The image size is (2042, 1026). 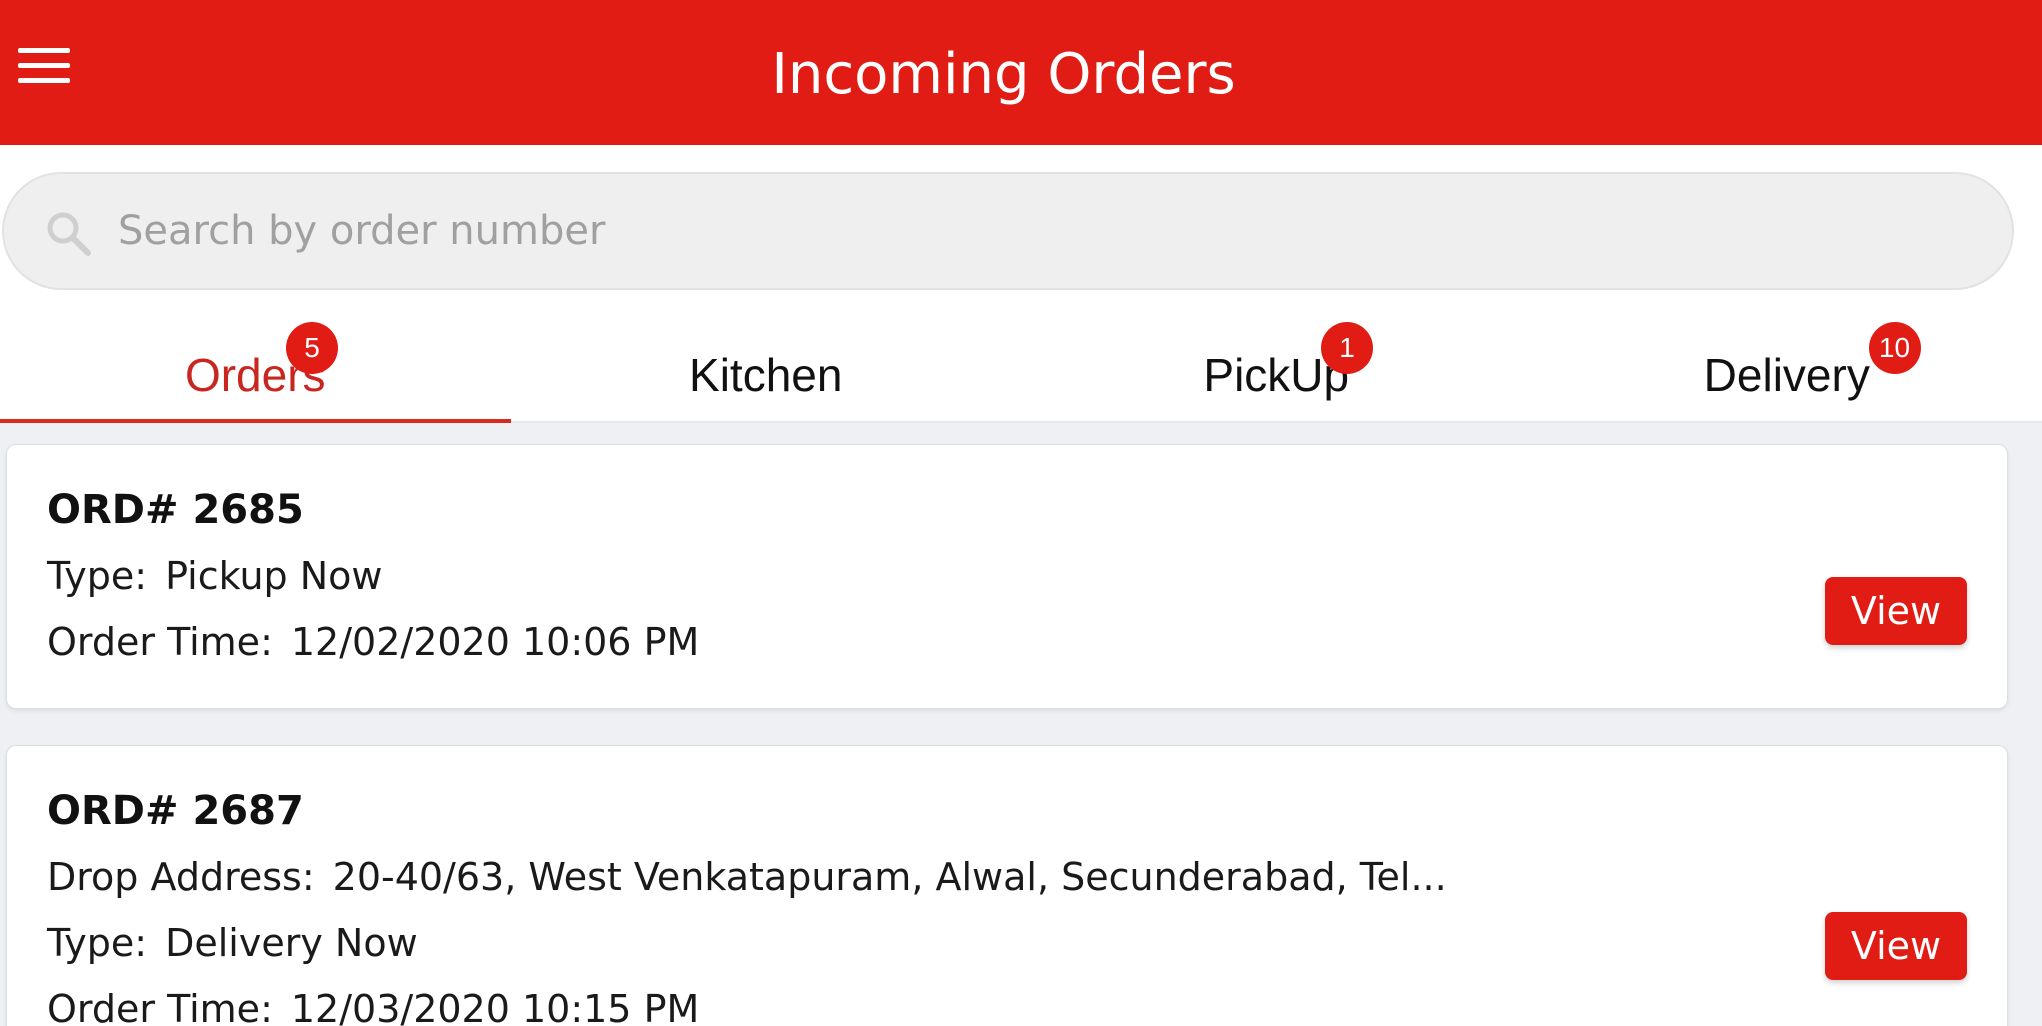 I want to click on order-time: Order Time: 12/03/2020 10:15 PM, so click(x=373, y=1006).